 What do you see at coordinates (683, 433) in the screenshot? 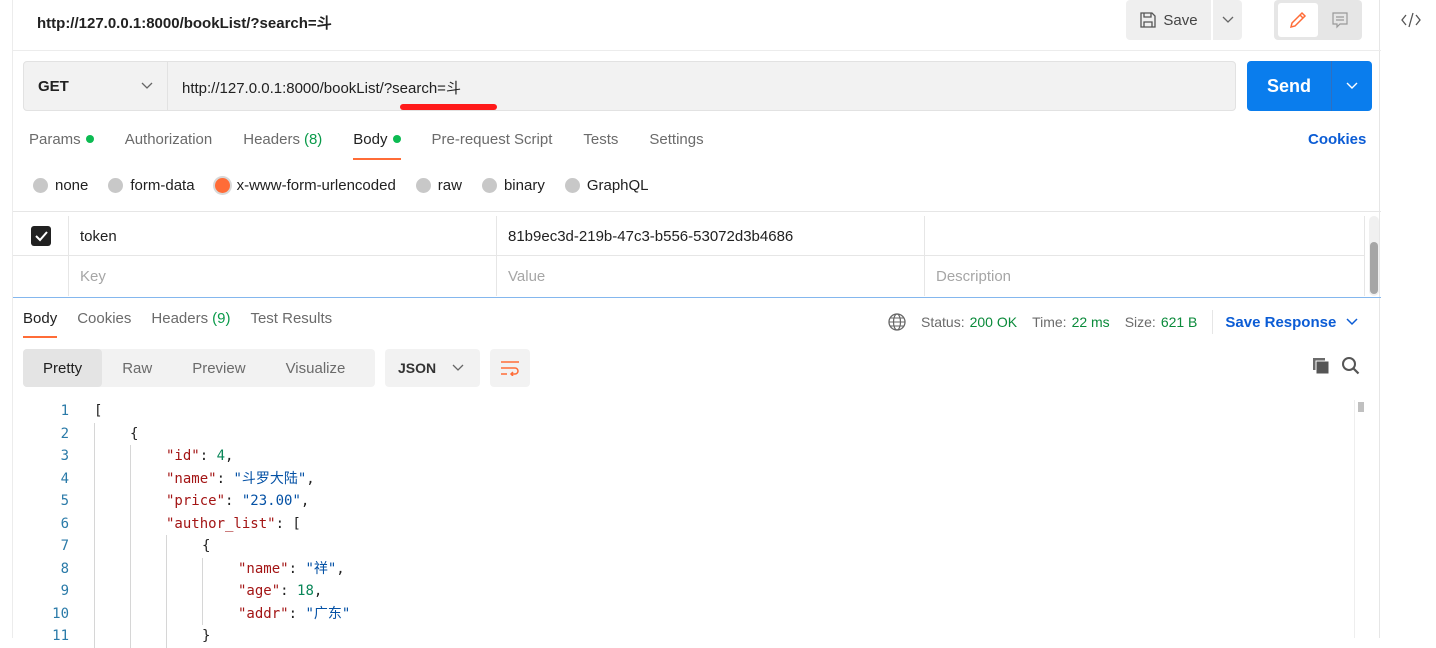
I see `code-line: 2{` at bounding box center [683, 433].